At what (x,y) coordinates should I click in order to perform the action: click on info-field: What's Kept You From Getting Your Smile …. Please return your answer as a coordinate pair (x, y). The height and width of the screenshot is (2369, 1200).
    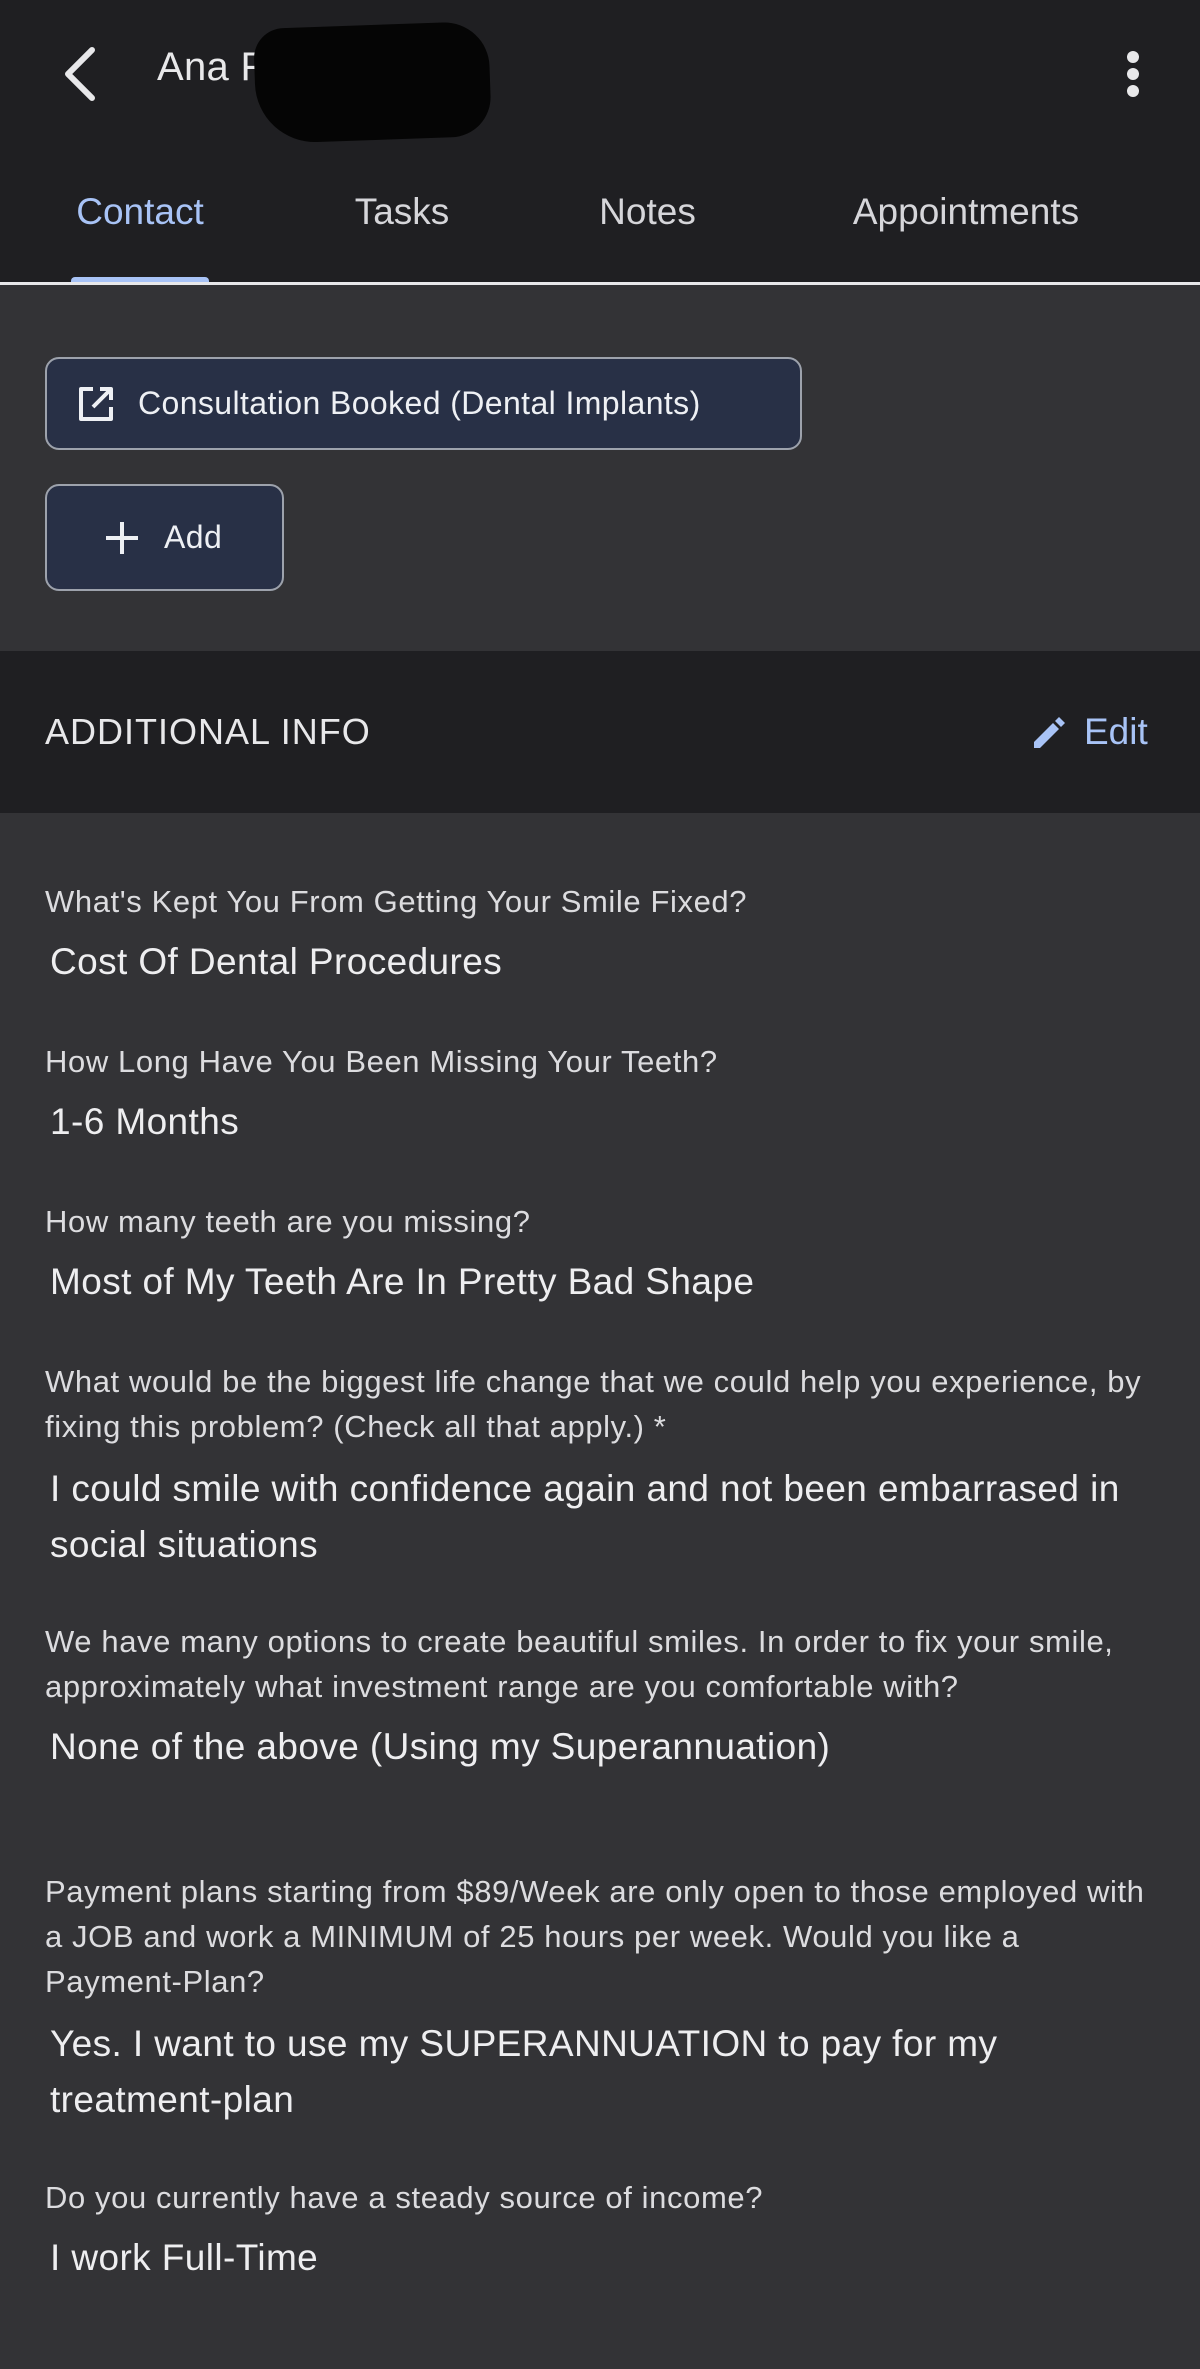
    Looking at the image, I should click on (600, 934).